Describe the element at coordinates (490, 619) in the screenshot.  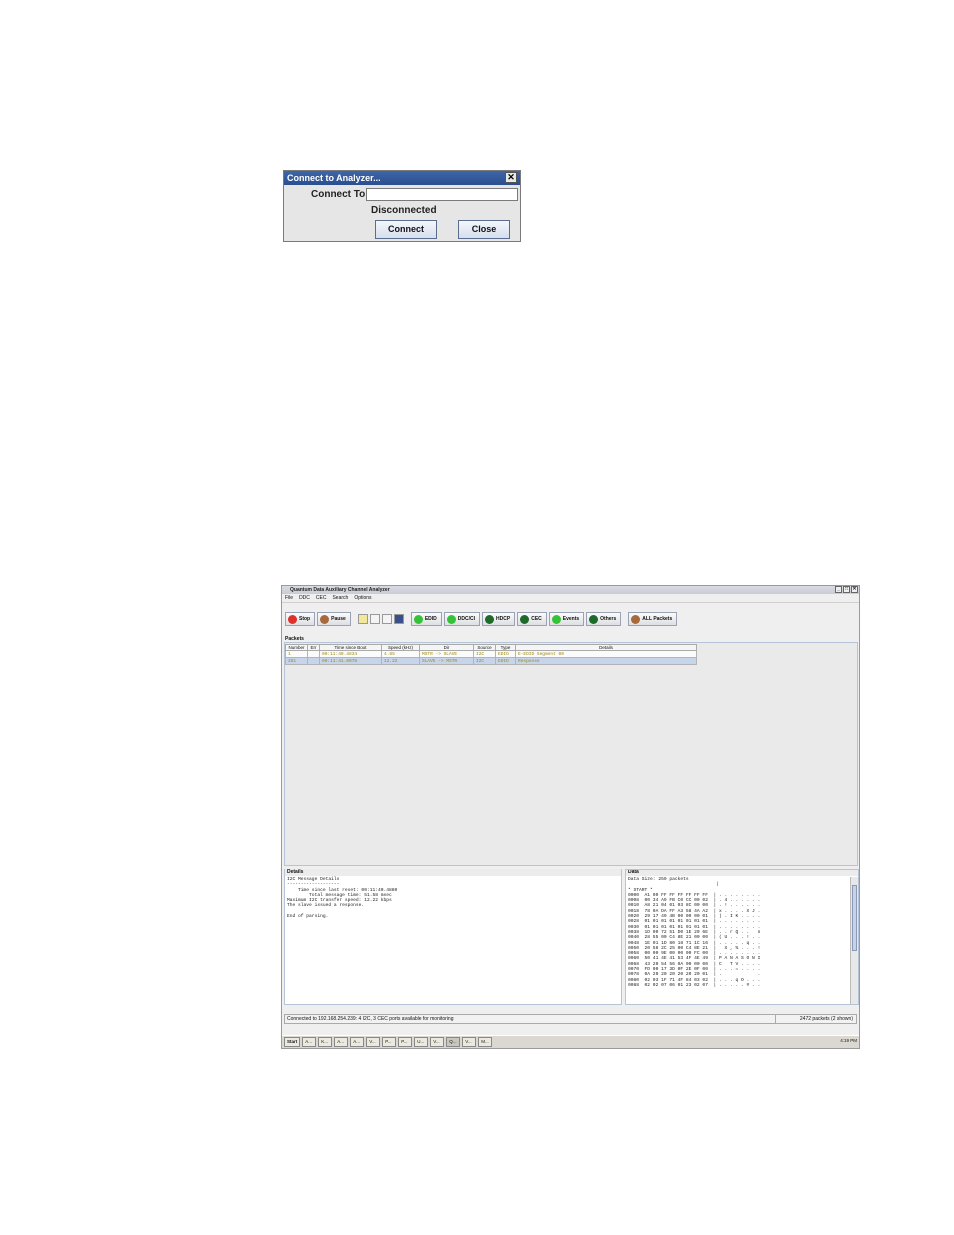
I see `hdcp-status-icon` at that location.